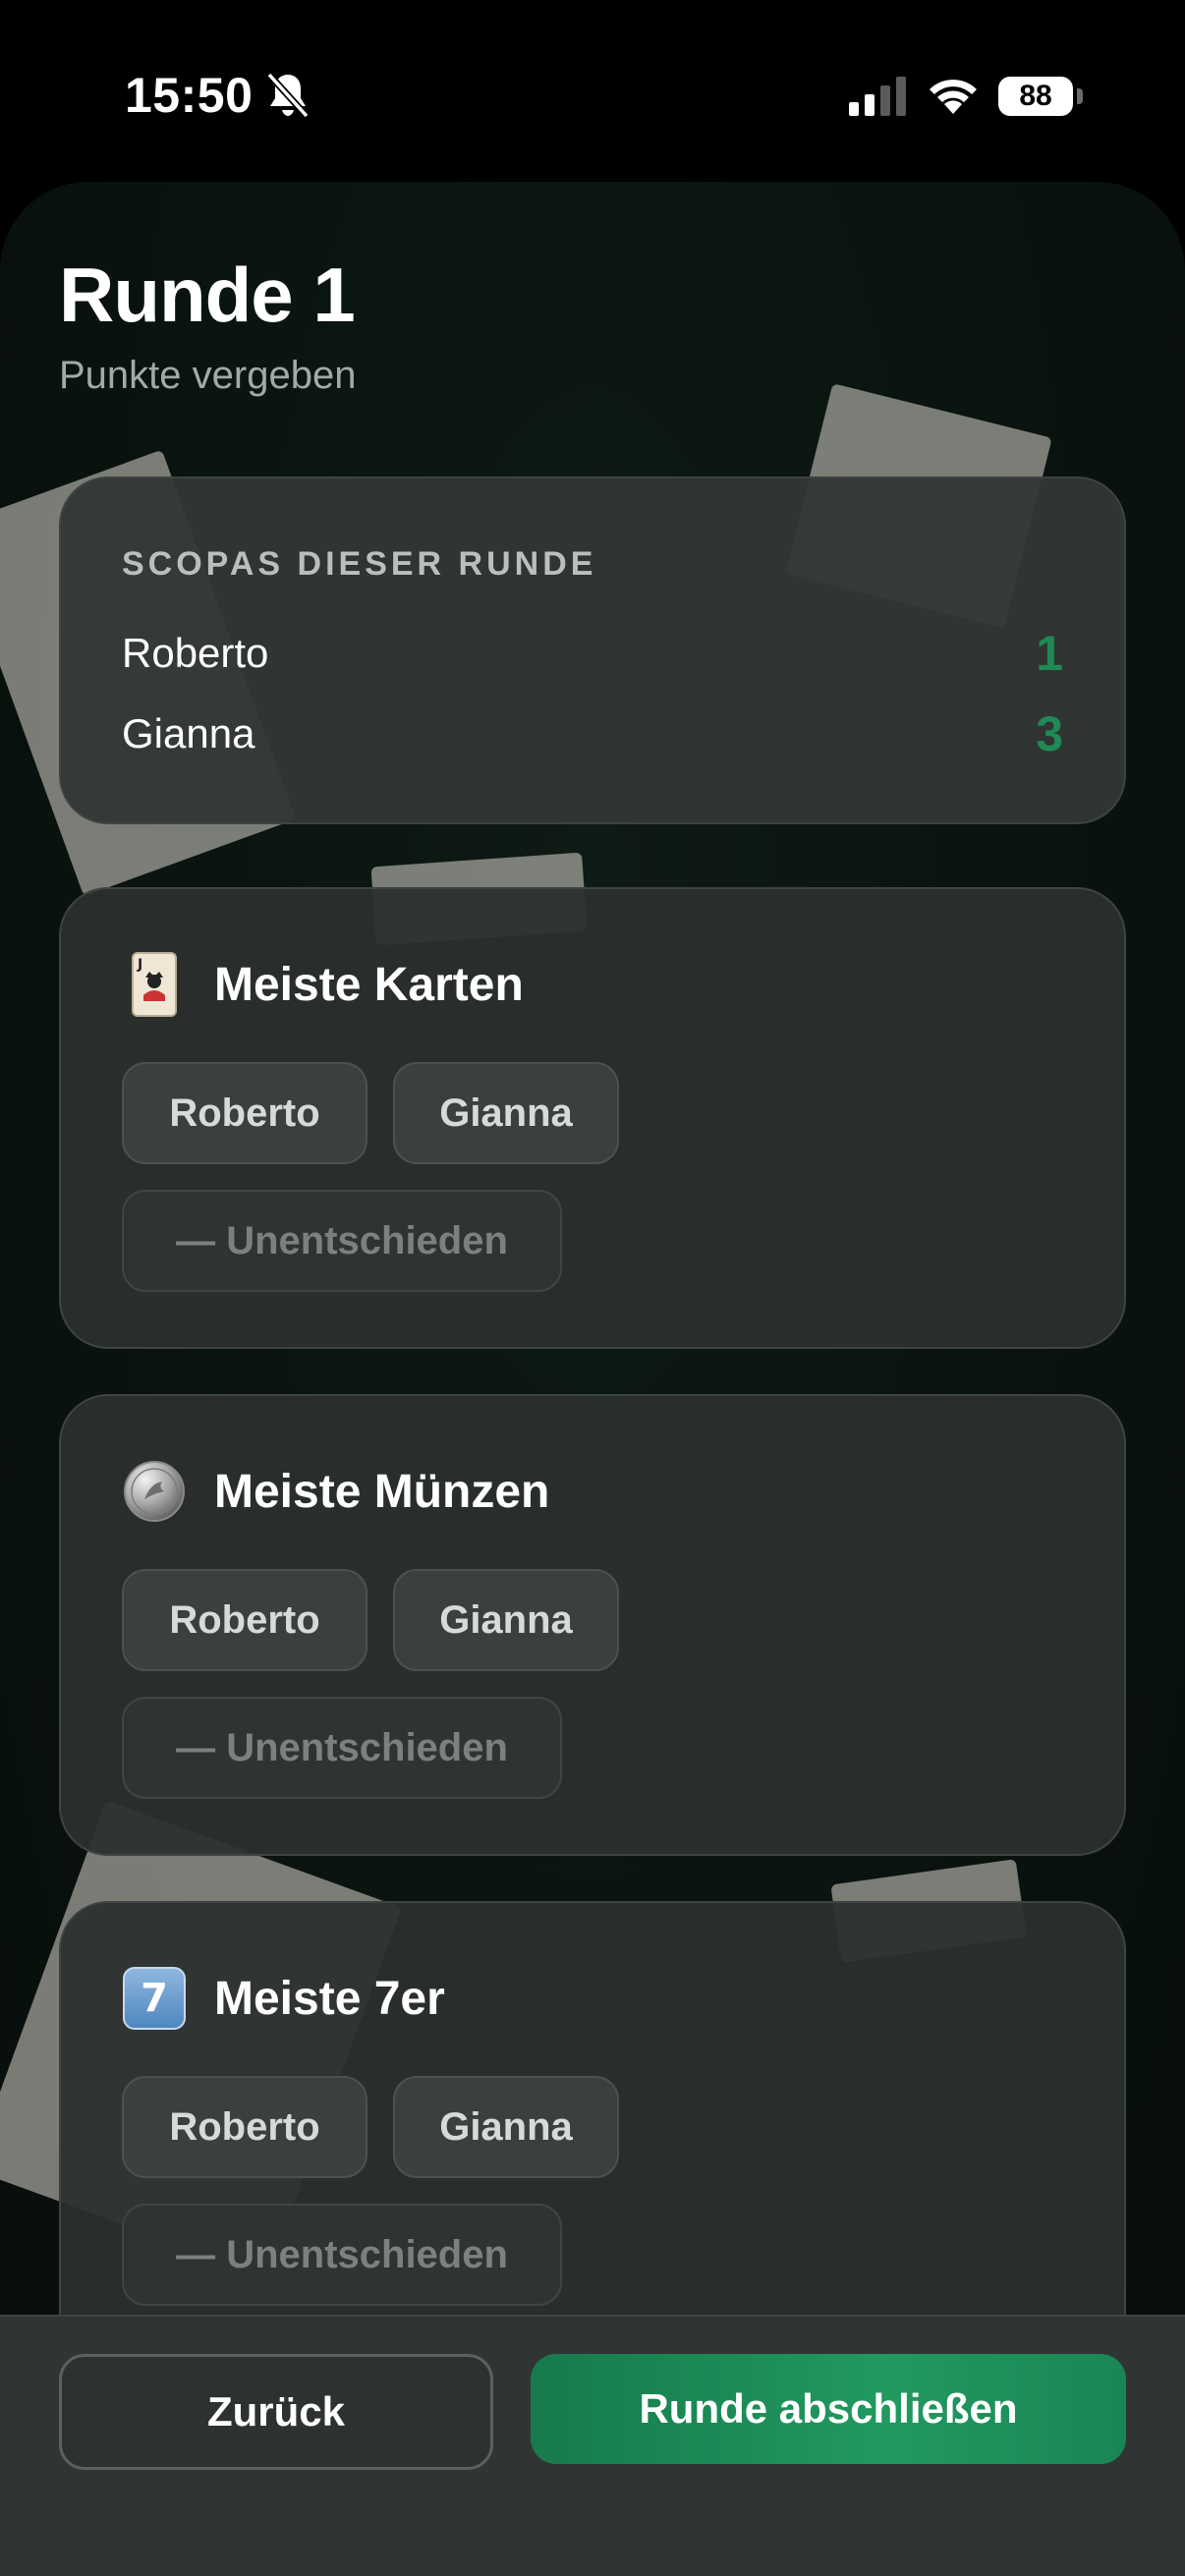 The width and height of the screenshot is (1185, 2576). I want to click on finish-round-button: Runde abschließen, so click(829, 2409).